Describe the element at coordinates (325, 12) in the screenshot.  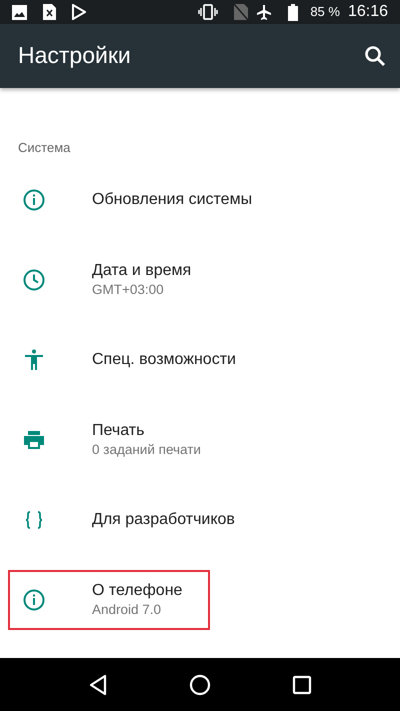
I see `battery-percent: 85 %` at that location.